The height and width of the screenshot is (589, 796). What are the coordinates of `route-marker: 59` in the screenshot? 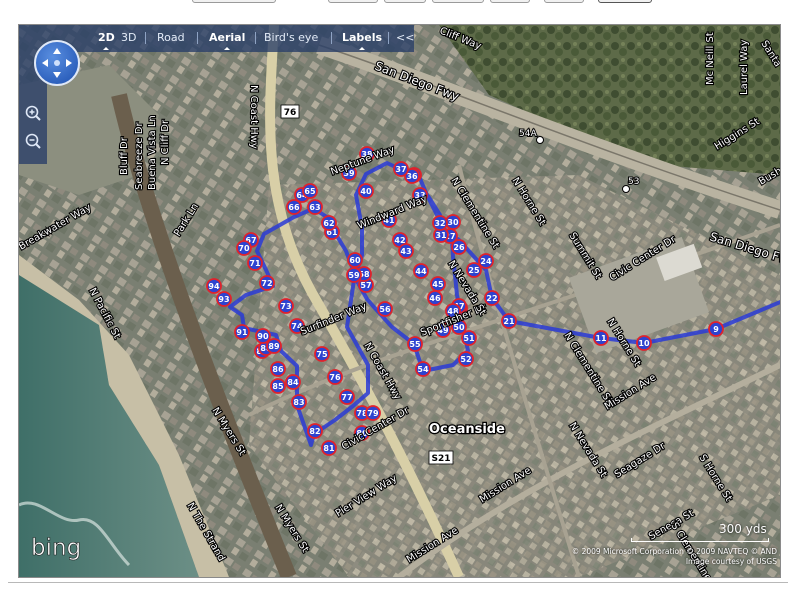 It's located at (354, 275).